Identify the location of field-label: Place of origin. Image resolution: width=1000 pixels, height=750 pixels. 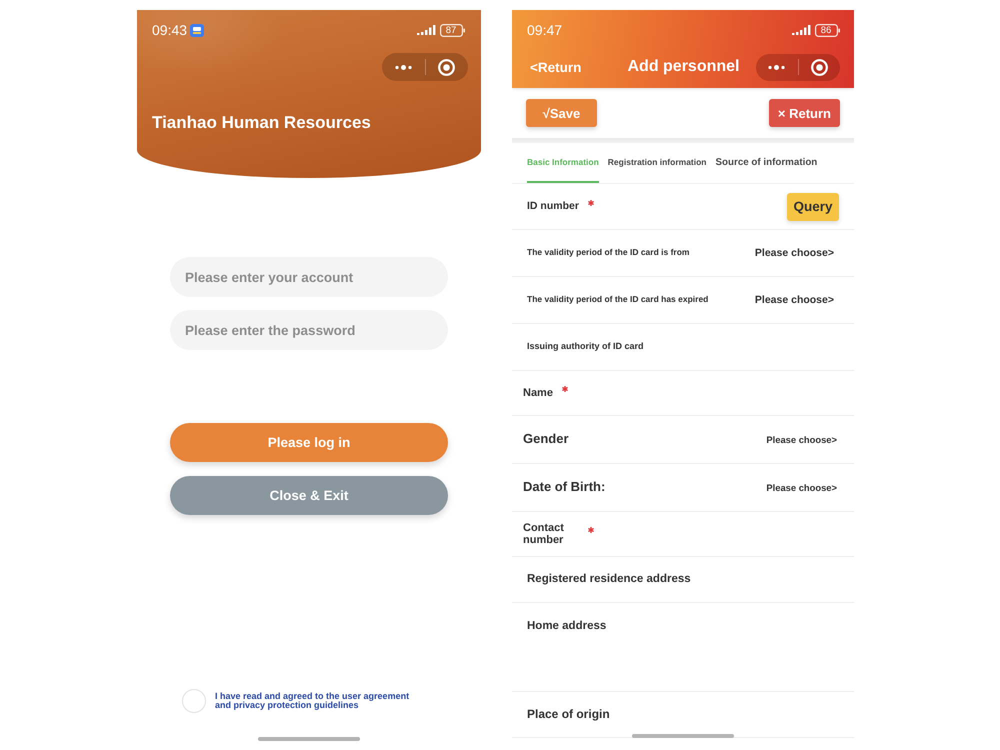
(568, 715).